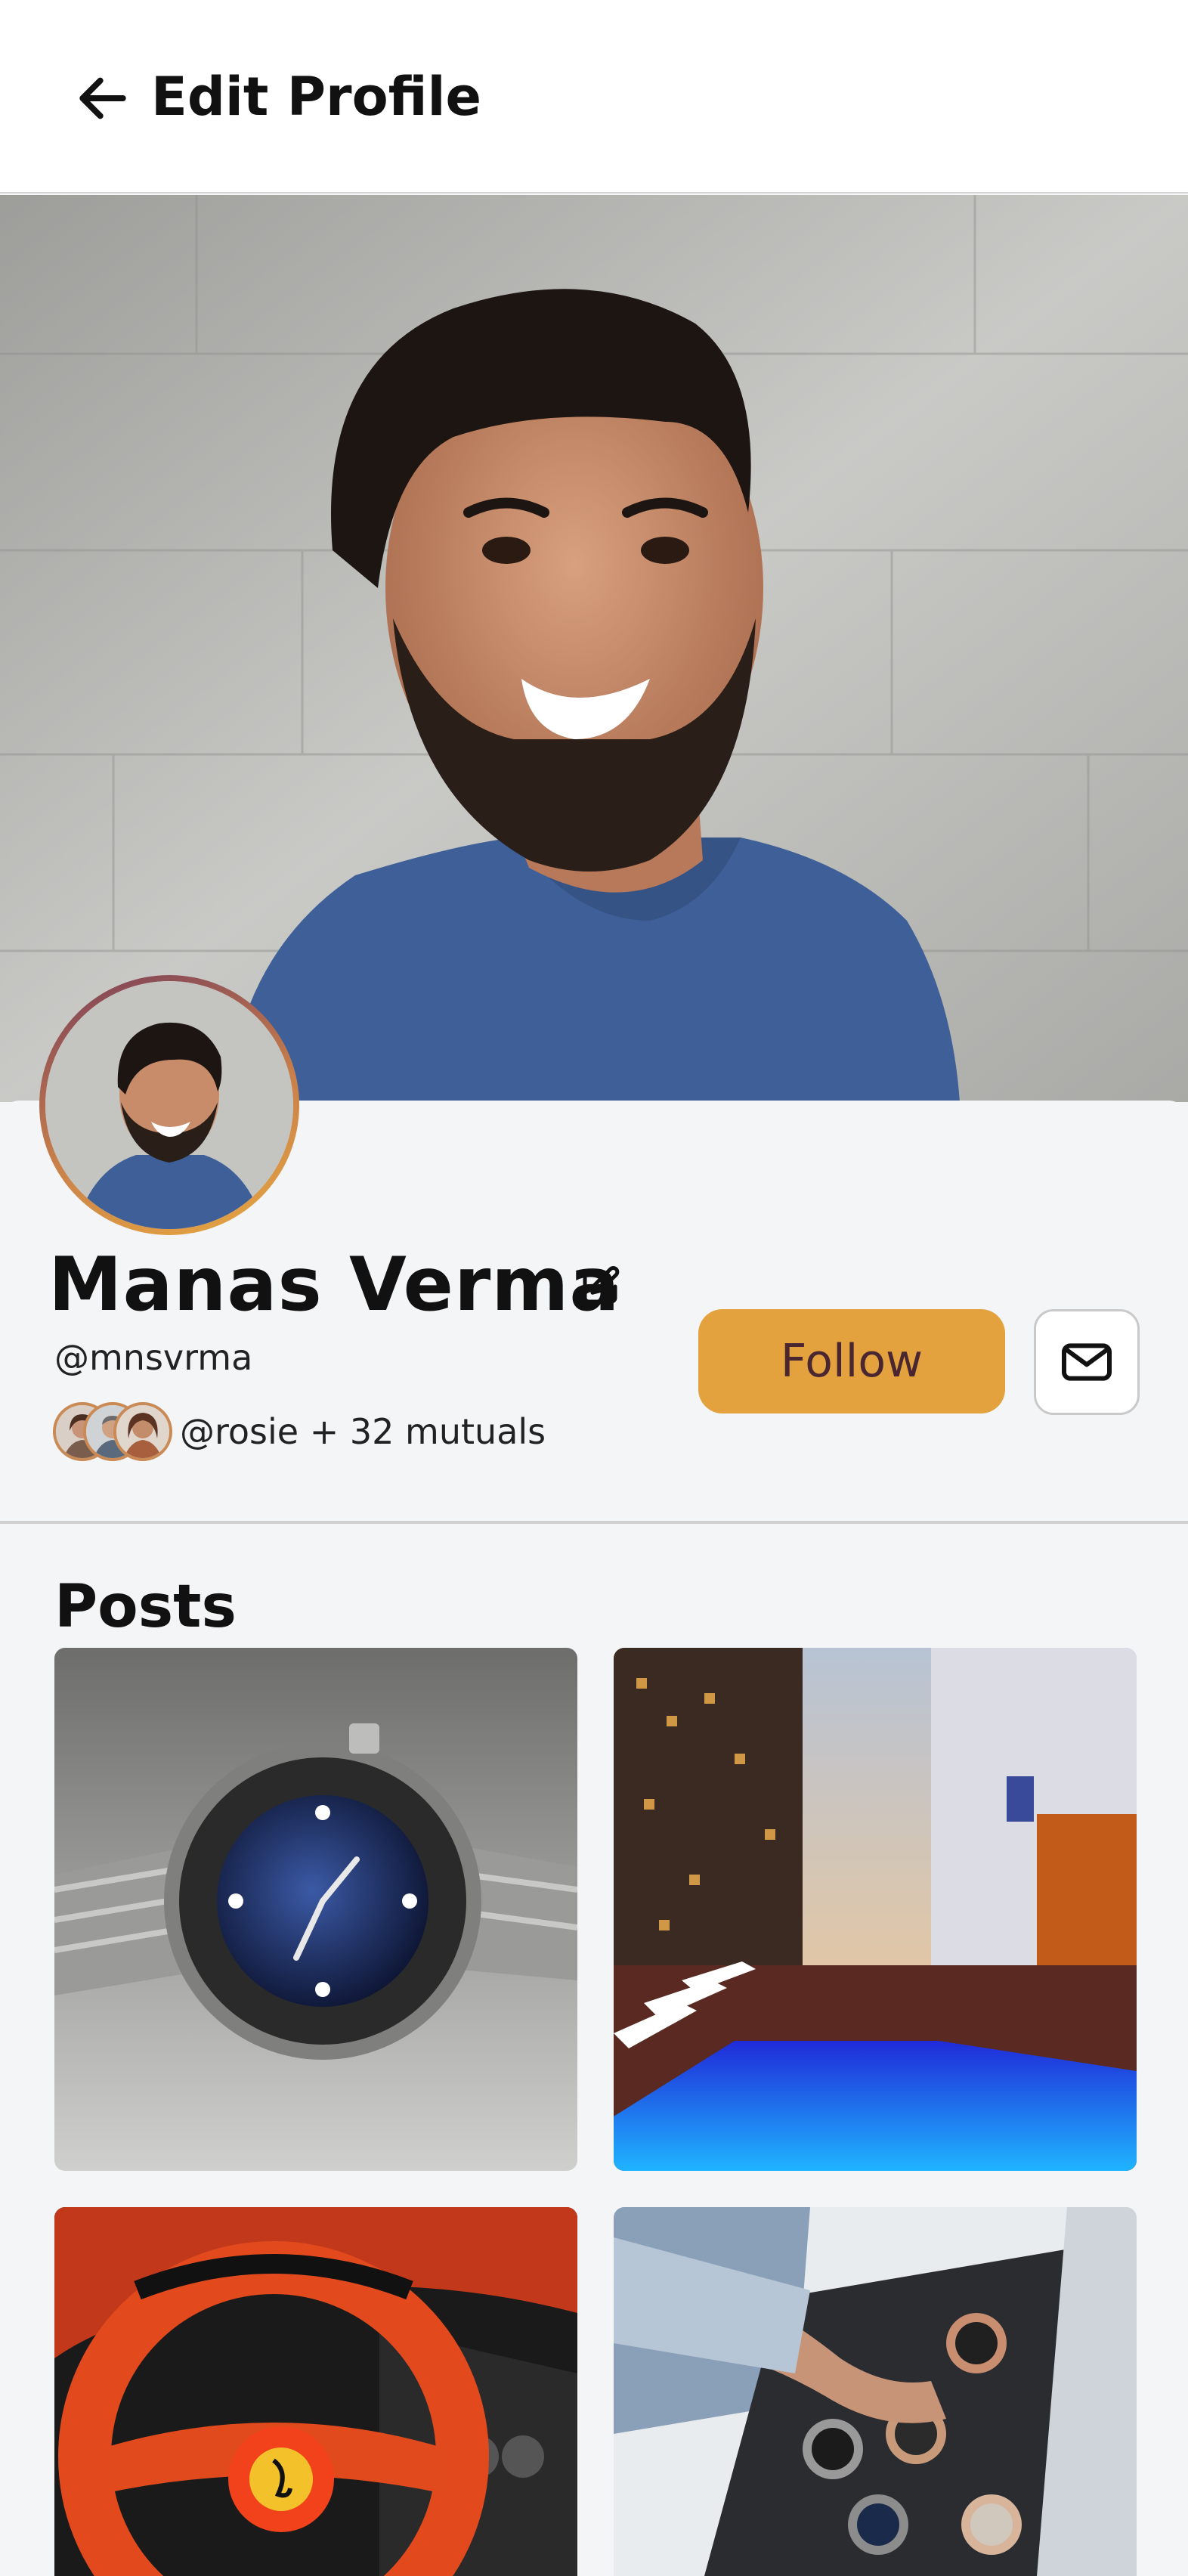 This screenshot has height=2576, width=1188. I want to click on follow-button: Follow, so click(852, 1361).